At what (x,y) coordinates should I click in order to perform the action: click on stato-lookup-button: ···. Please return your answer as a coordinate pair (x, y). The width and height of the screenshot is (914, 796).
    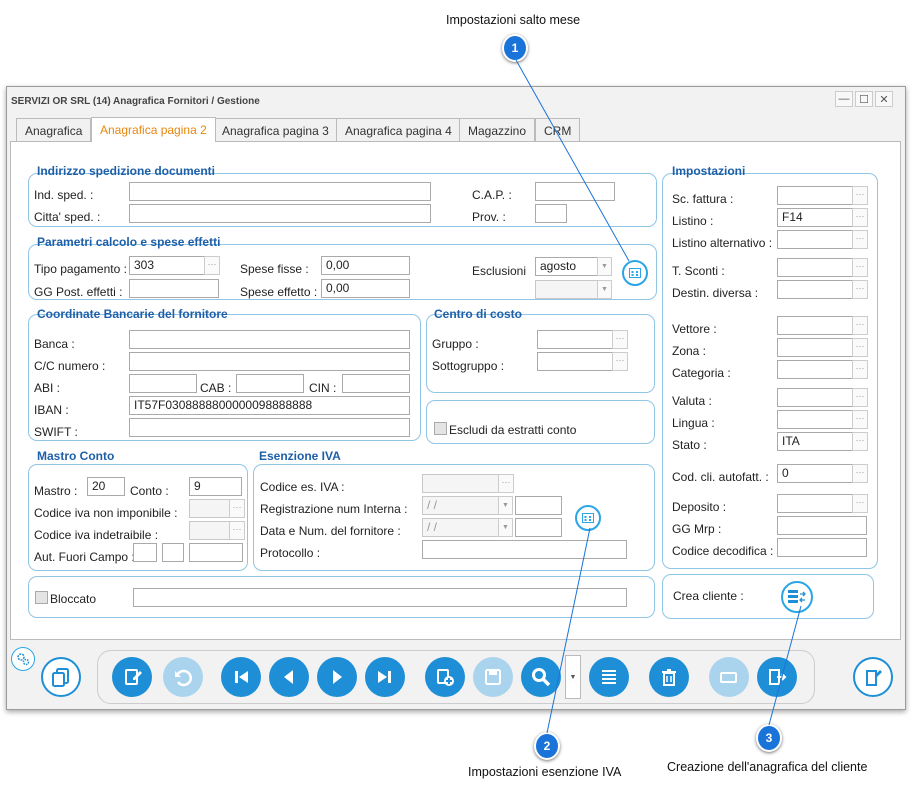
    Looking at the image, I should click on (860, 441).